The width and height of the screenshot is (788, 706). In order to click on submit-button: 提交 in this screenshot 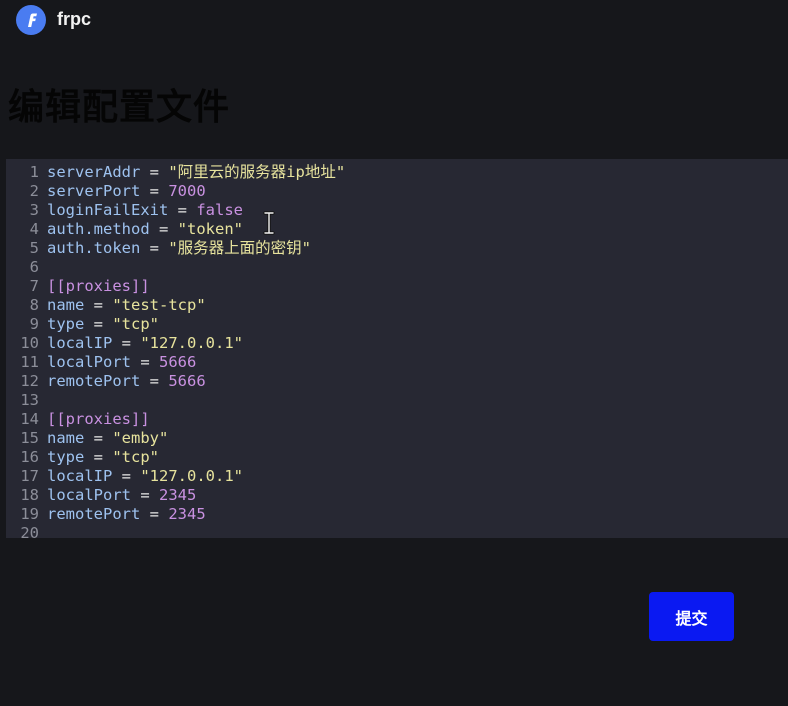, I will do `click(691, 616)`.